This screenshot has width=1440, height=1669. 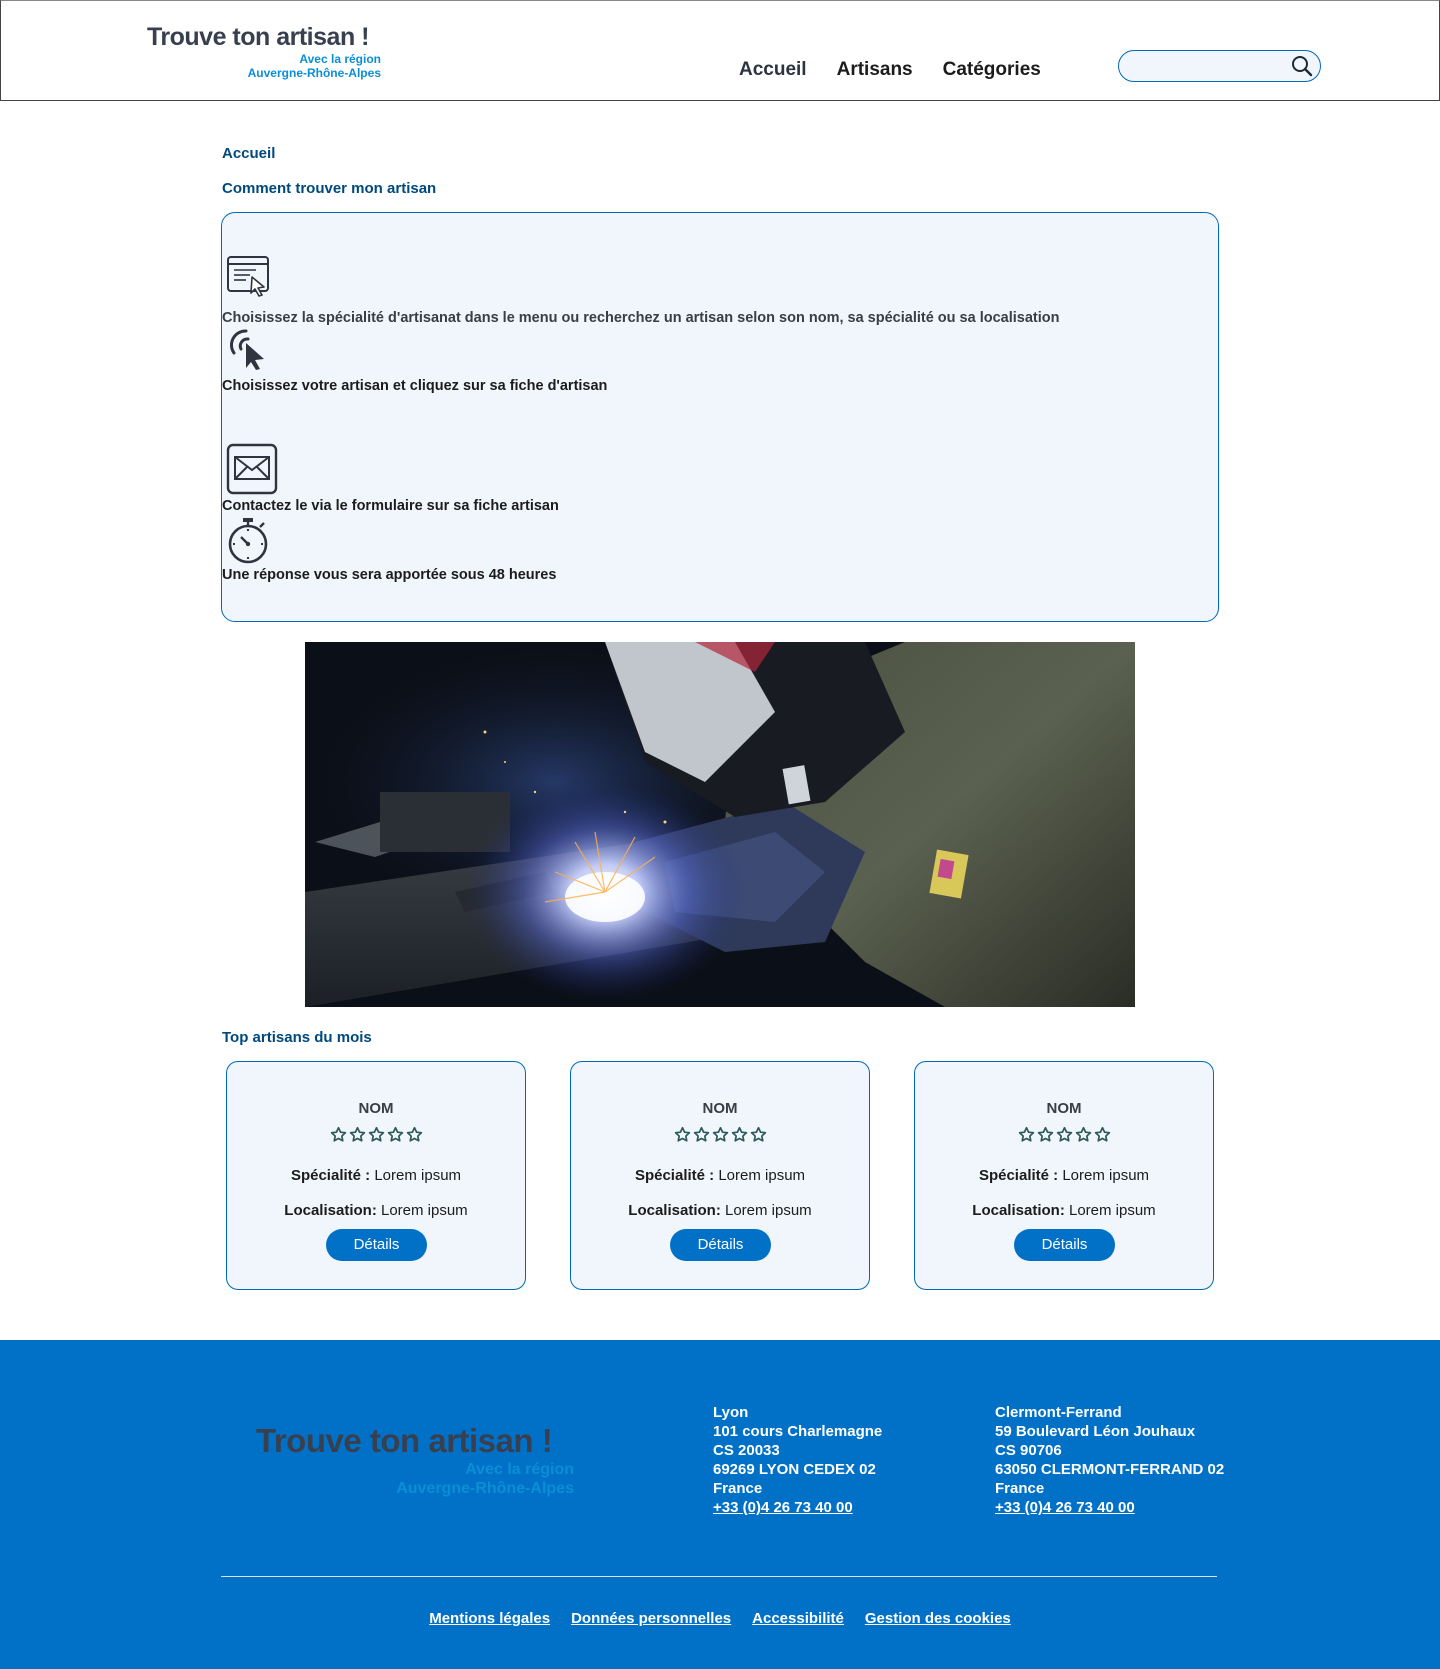 What do you see at coordinates (248, 543) in the screenshot?
I see `stopwatch-icon` at bounding box center [248, 543].